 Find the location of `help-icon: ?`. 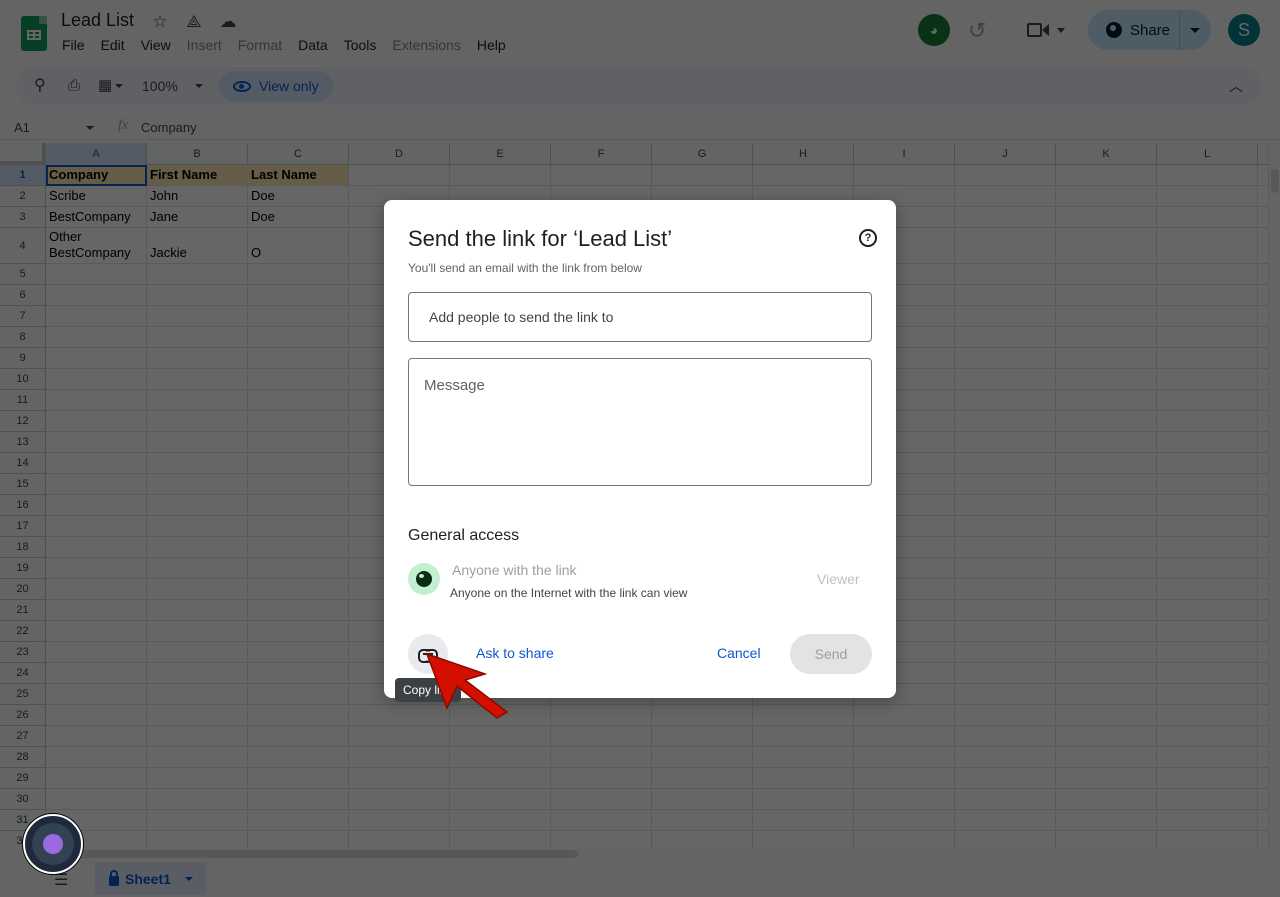

help-icon: ? is located at coordinates (868, 238).